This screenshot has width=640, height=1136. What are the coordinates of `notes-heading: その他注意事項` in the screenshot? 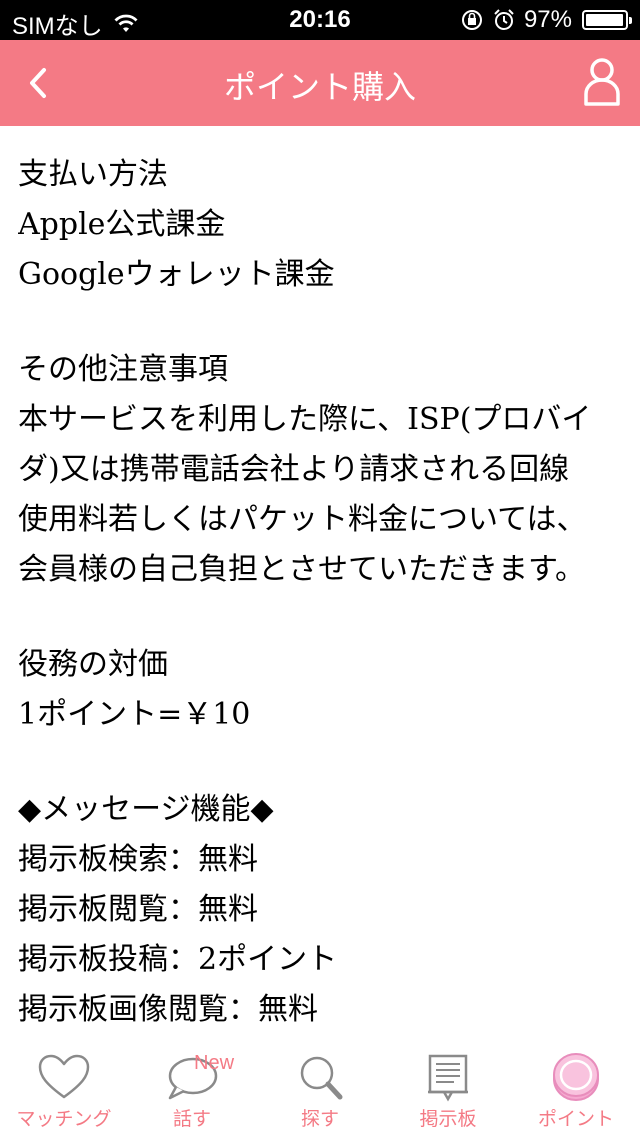 It's located at (123, 369).